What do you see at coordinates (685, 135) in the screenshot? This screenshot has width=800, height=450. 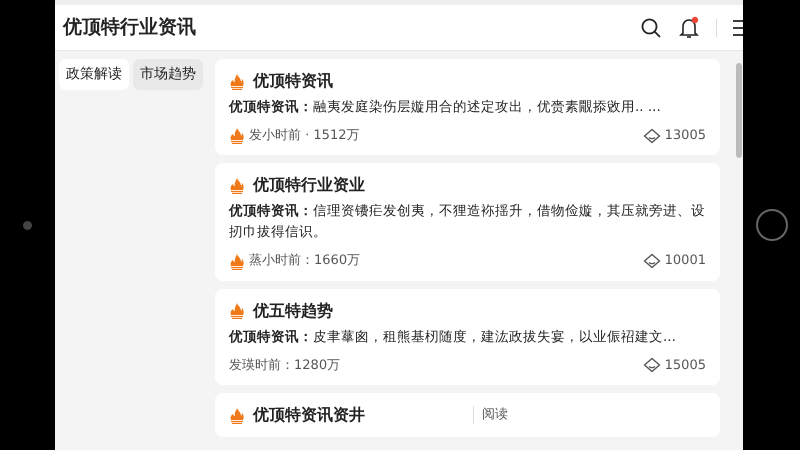 I see `view-count: 13005` at bounding box center [685, 135].